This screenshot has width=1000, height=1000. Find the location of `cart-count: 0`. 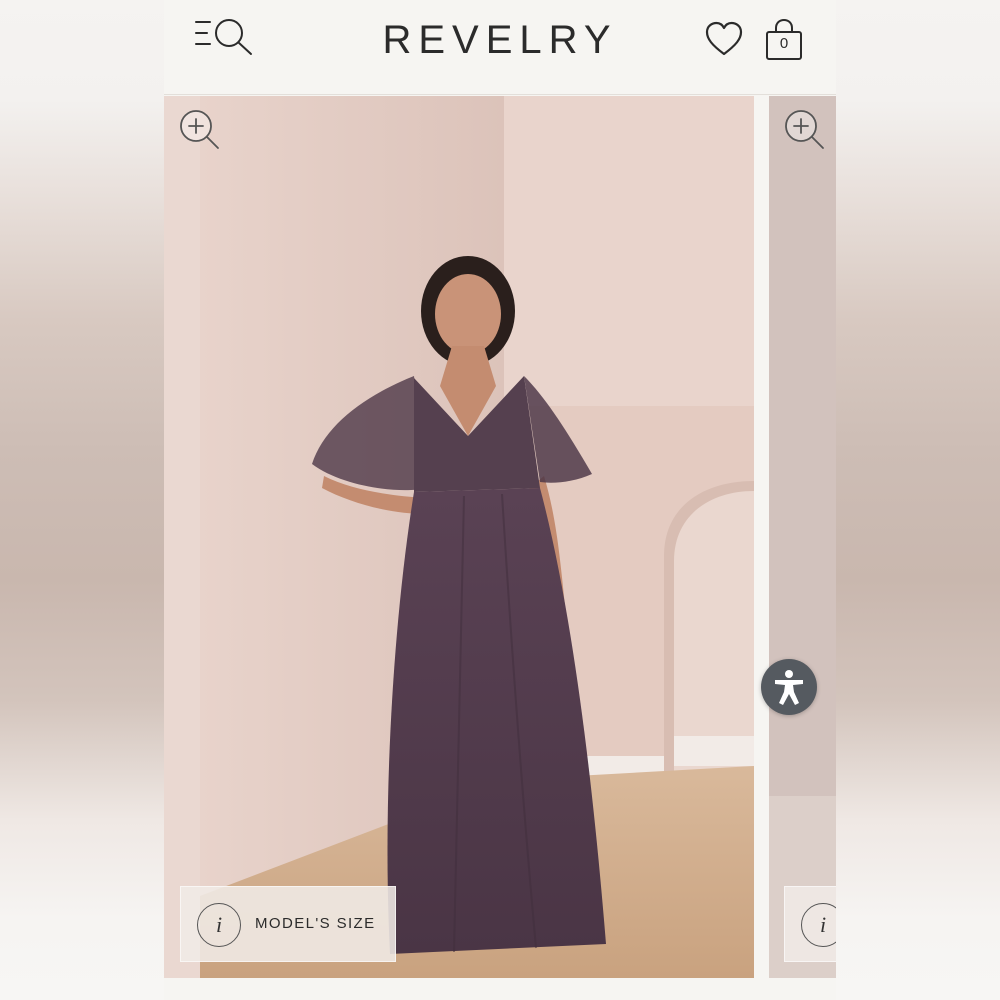

cart-count: 0 is located at coordinates (784, 43).